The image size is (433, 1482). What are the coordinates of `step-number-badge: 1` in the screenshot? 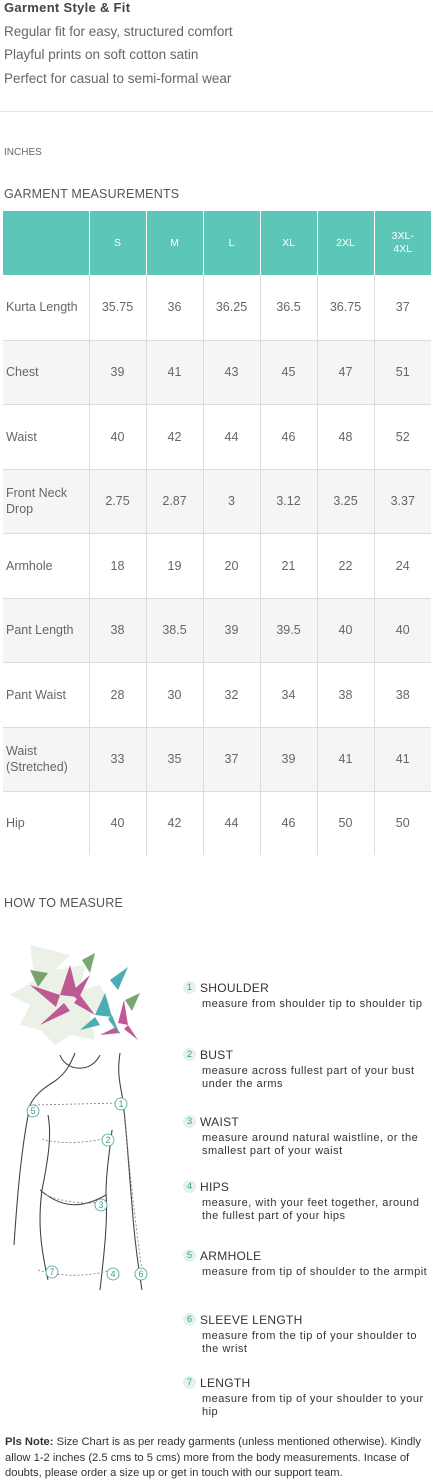 It's located at (189, 988).